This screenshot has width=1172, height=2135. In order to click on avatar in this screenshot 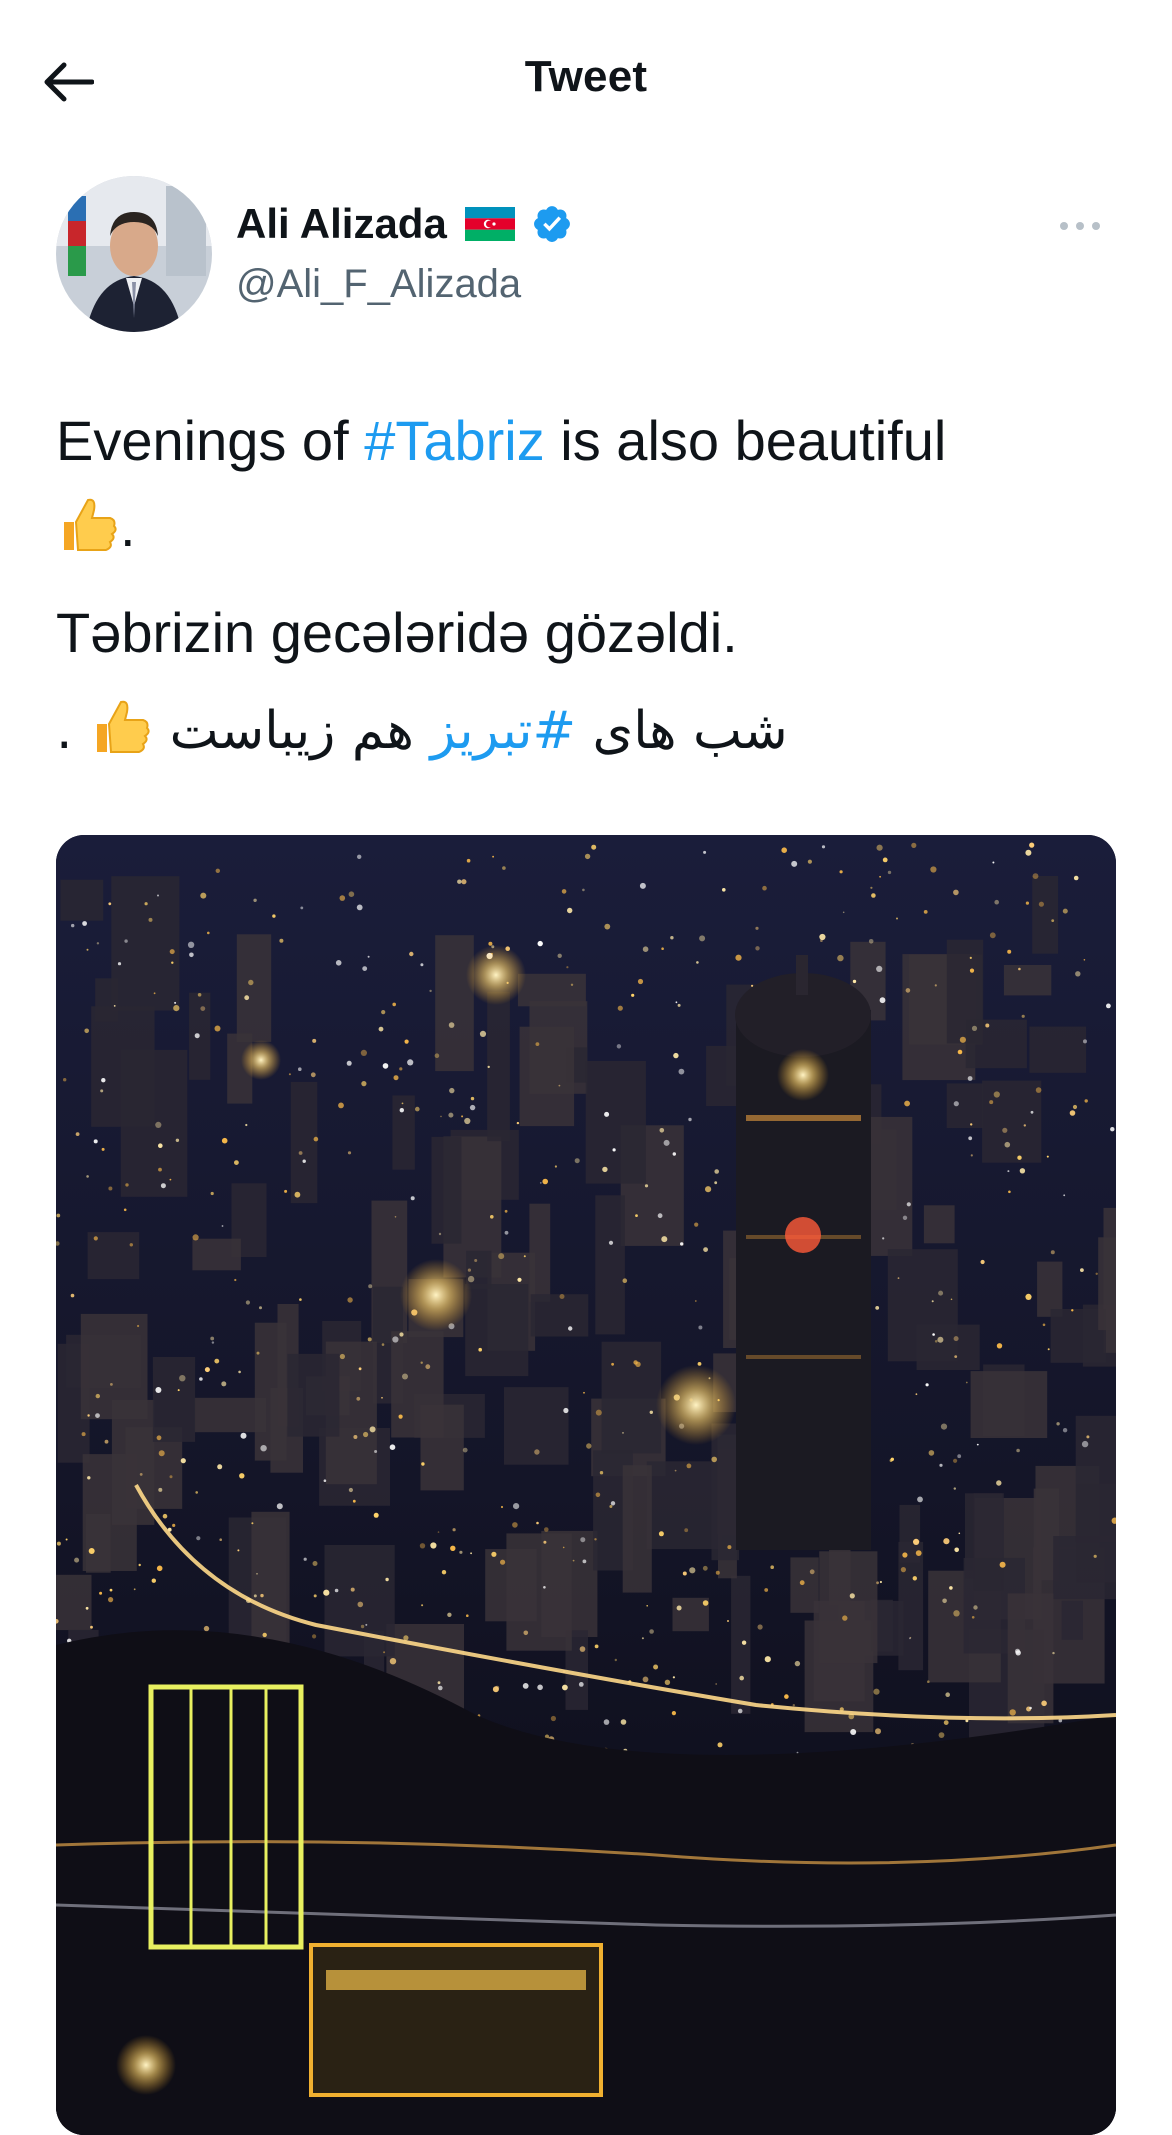, I will do `click(134, 254)`.